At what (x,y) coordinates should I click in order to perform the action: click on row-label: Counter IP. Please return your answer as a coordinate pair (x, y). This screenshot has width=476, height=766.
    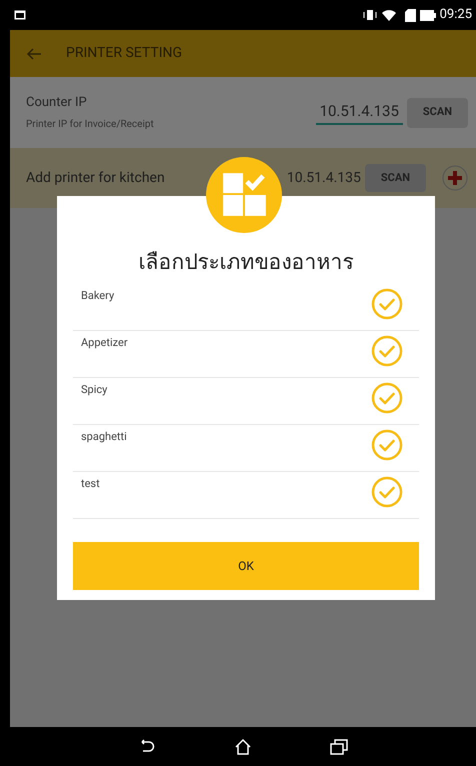
    Looking at the image, I should click on (57, 103).